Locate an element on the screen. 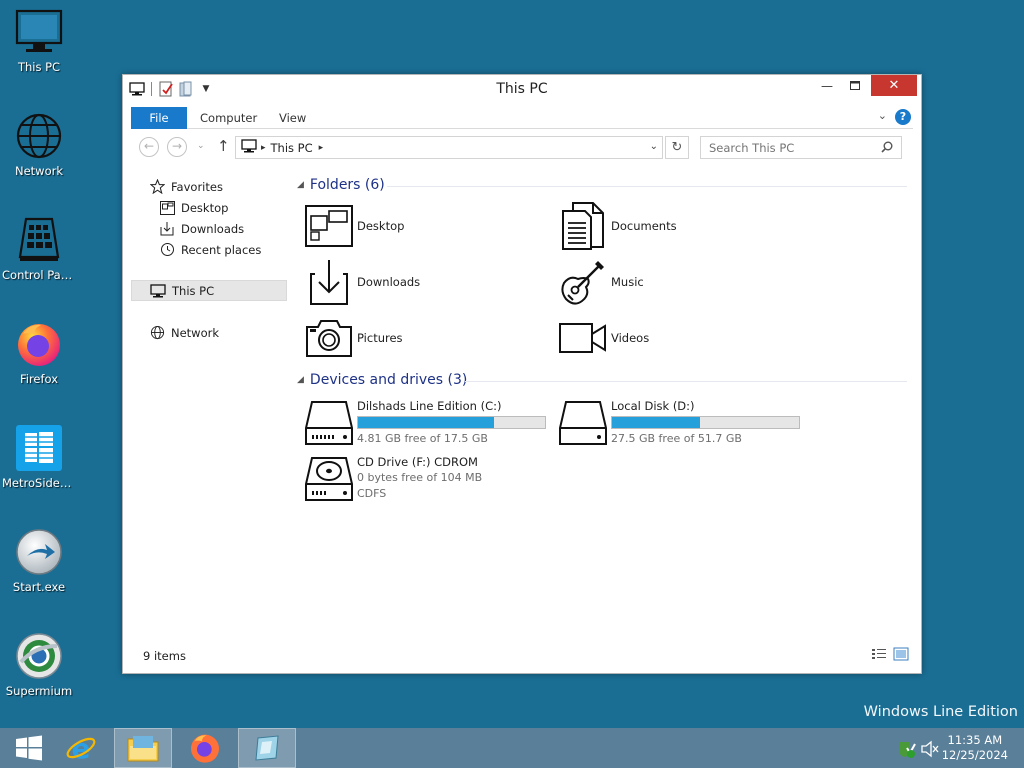 Image resolution: width=1024 pixels, height=768 pixels. taskbar-app is located at coordinates (267, 748).